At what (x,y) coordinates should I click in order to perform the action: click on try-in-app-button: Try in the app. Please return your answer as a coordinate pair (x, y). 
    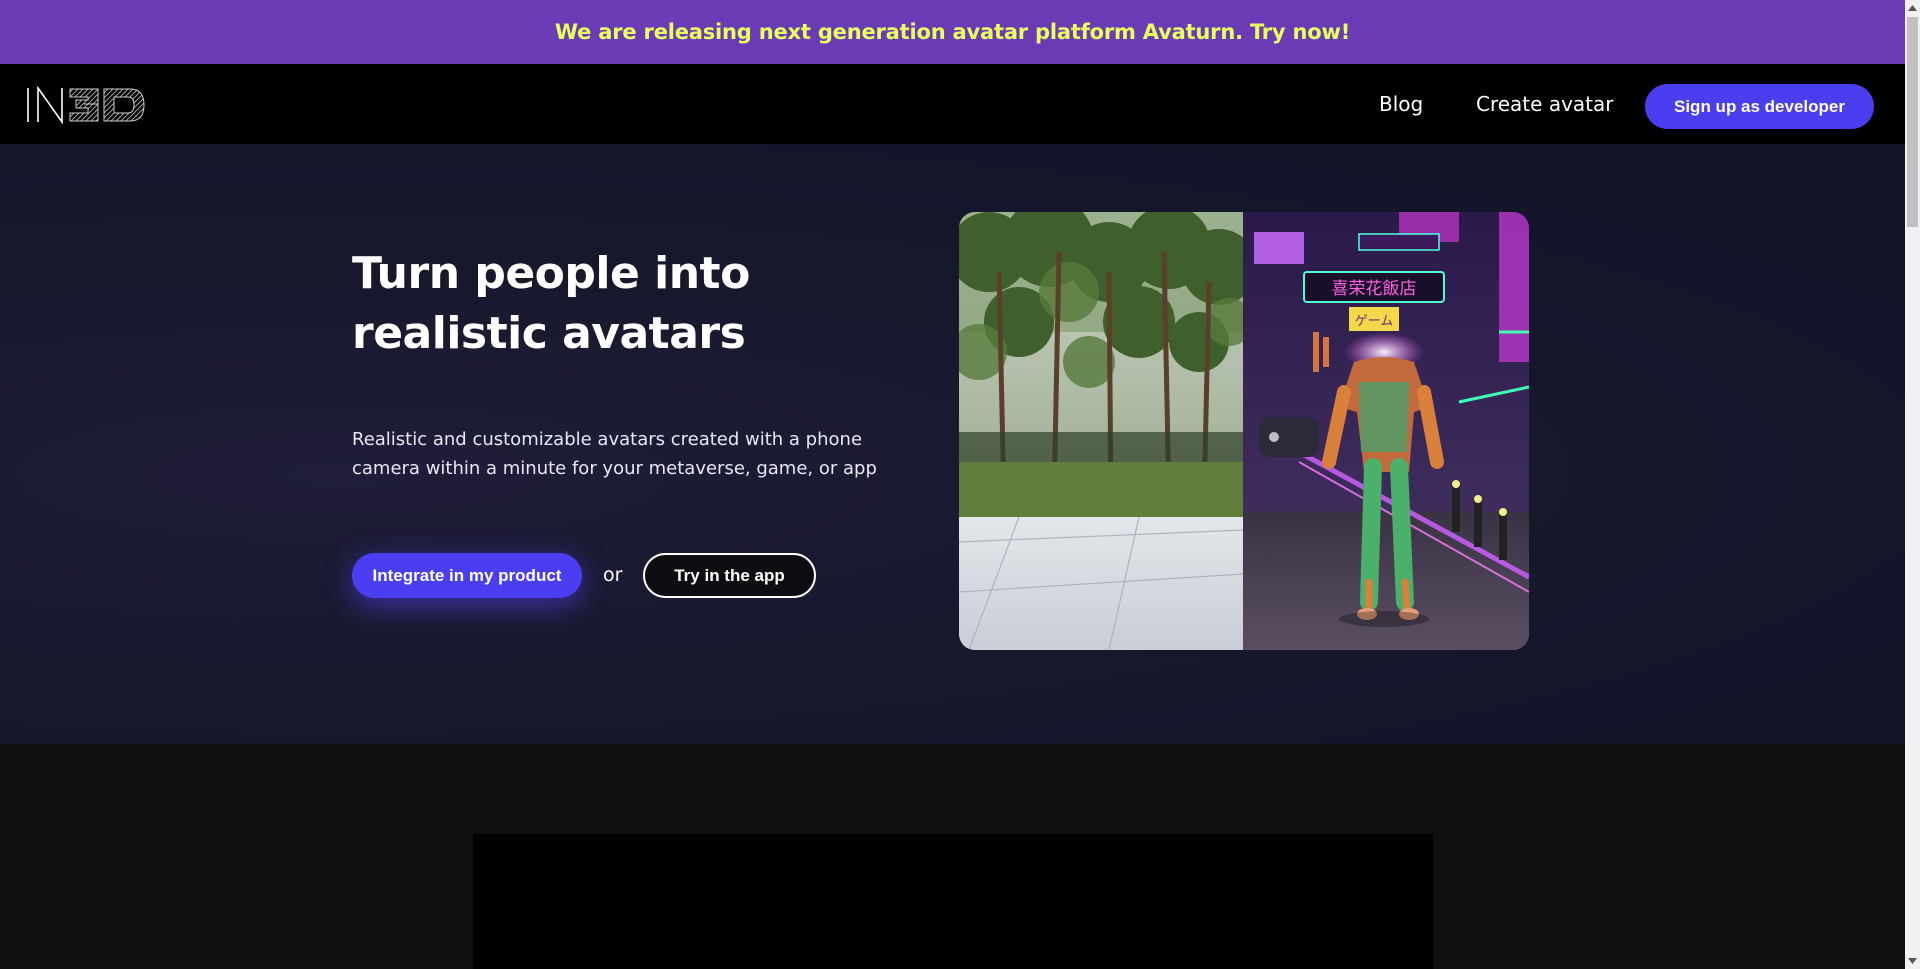
    Looking at the image, I should click on (729, 575).